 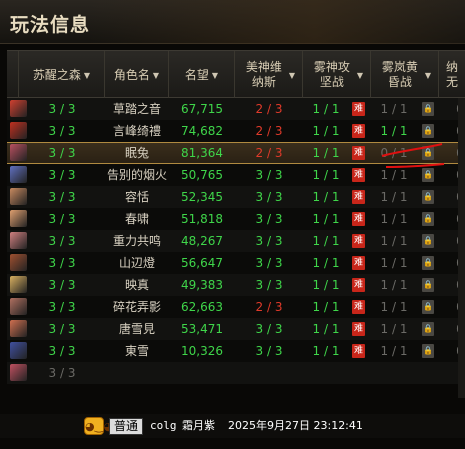 I want to click on chat-message: 霜月紫, so click(x=198, y=425).